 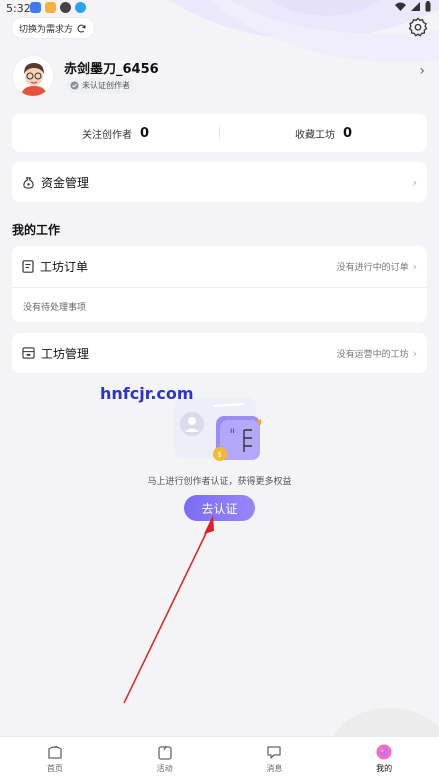 I want to click on orders-empty-text: 没有待处理事项, so click(x=55, y=308).